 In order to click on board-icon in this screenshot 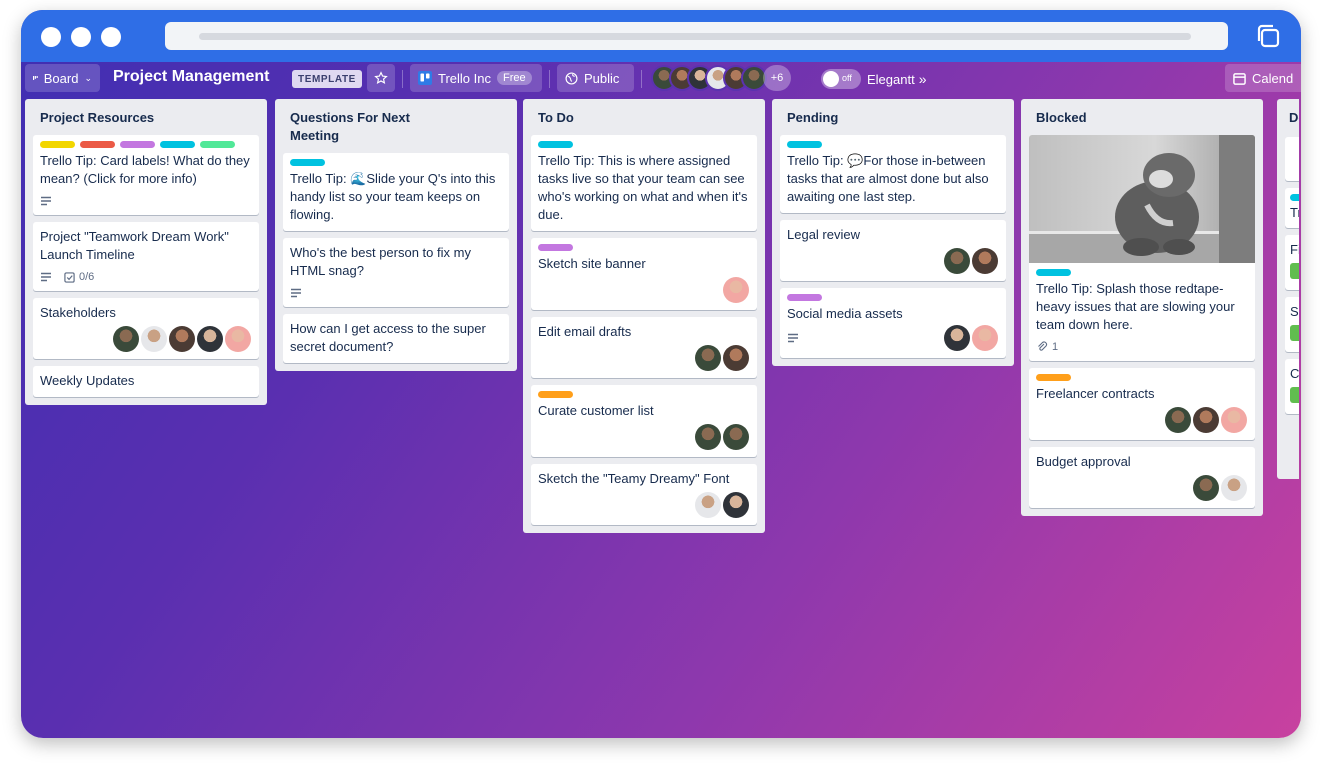, I will do `click(35, 78)`.